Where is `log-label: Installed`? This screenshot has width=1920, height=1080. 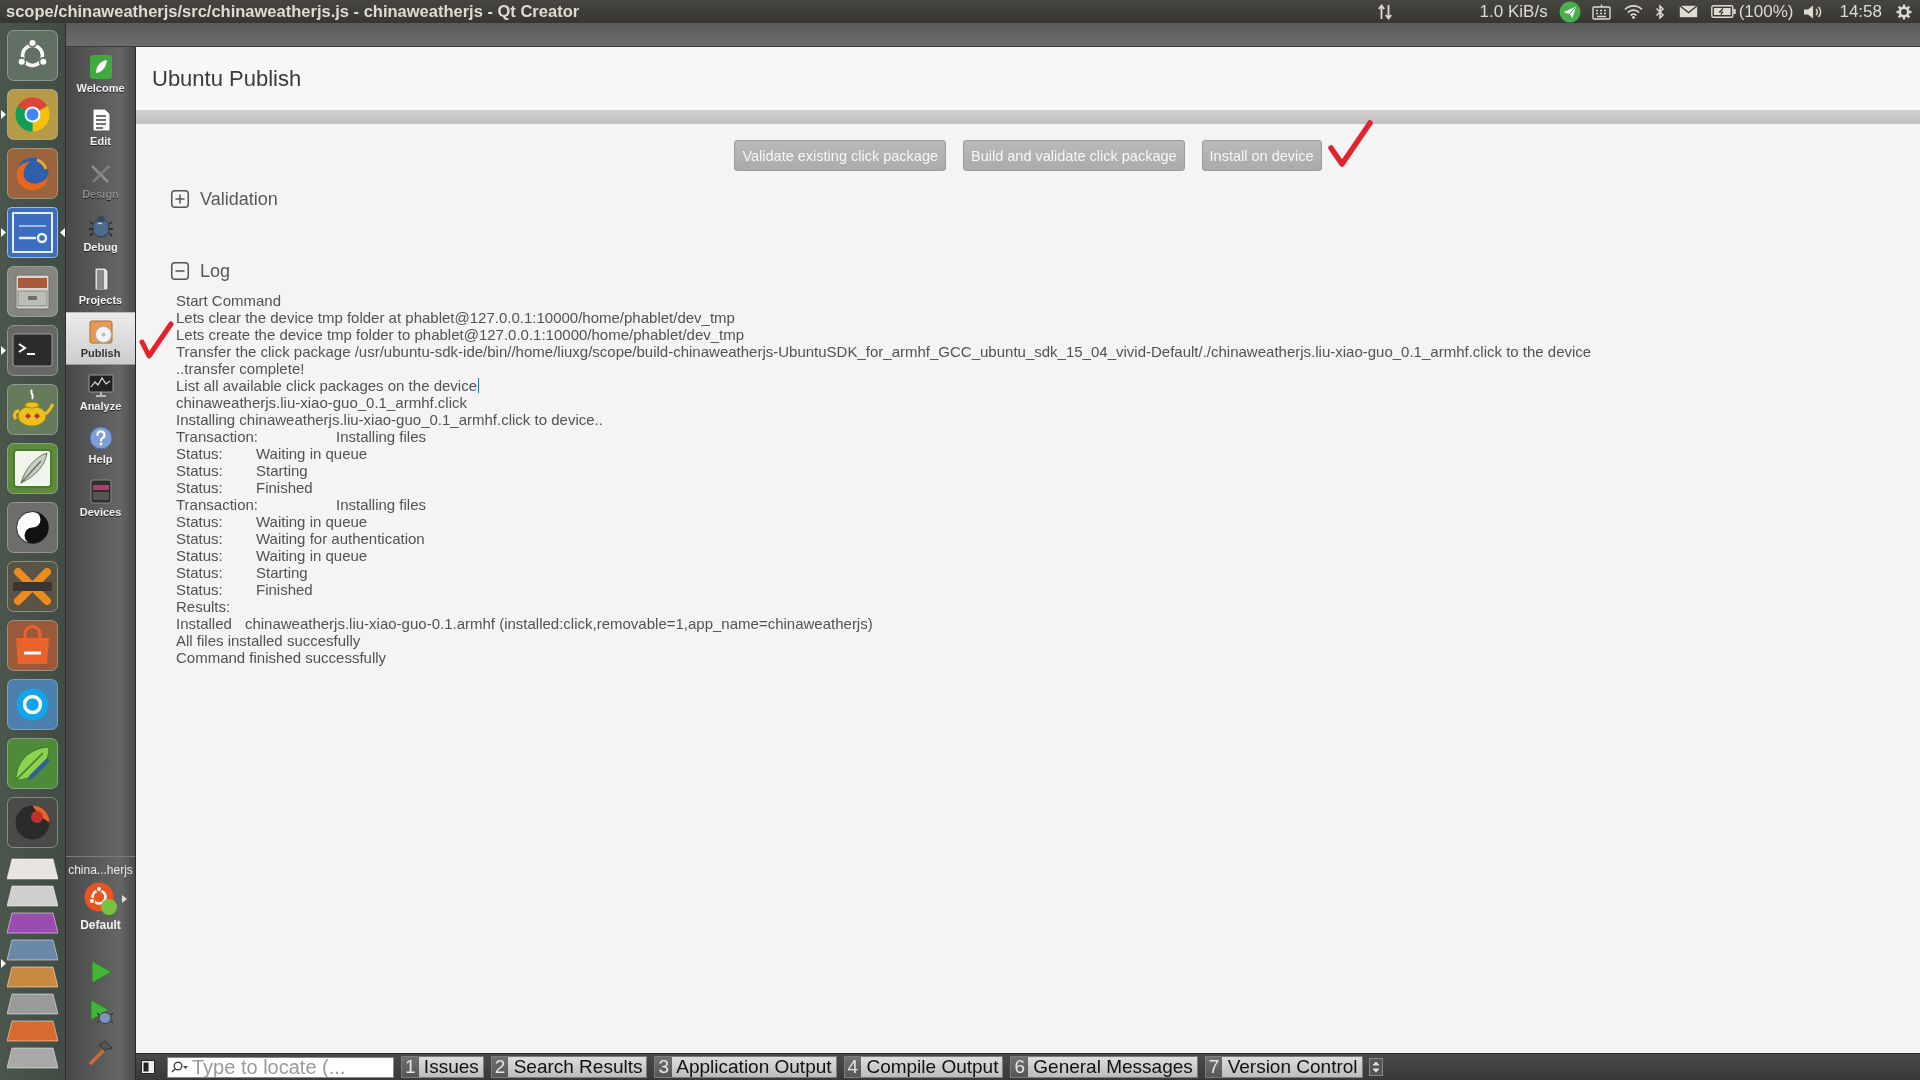 log-label: Installed is located at coordinates (204, 623).